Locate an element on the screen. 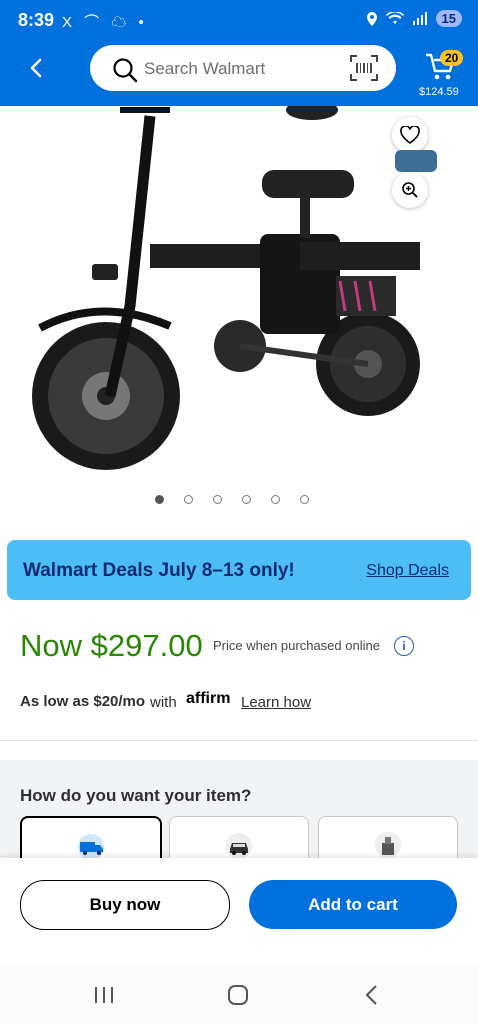 The width and height of the screenshot is (478, 1024). learn-how-link: Learn how is located at coordinates (276, 702).